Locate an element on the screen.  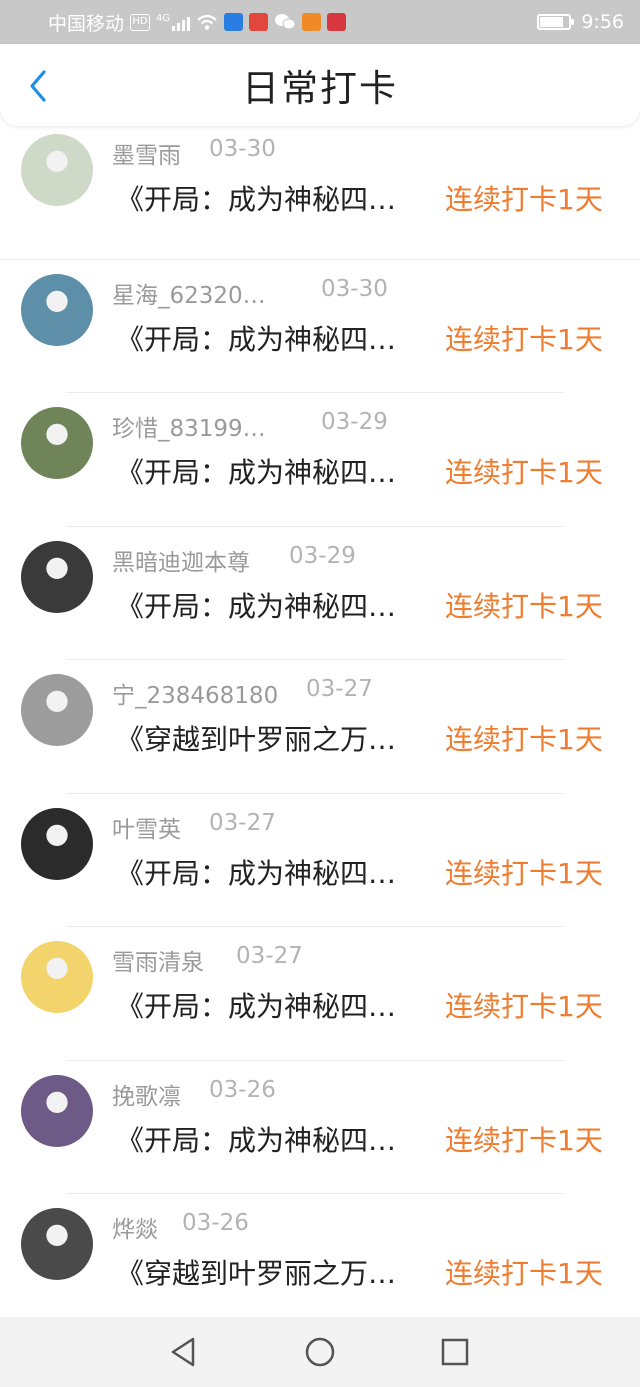
chevron-left-icon is located at coordinates (38, 86).